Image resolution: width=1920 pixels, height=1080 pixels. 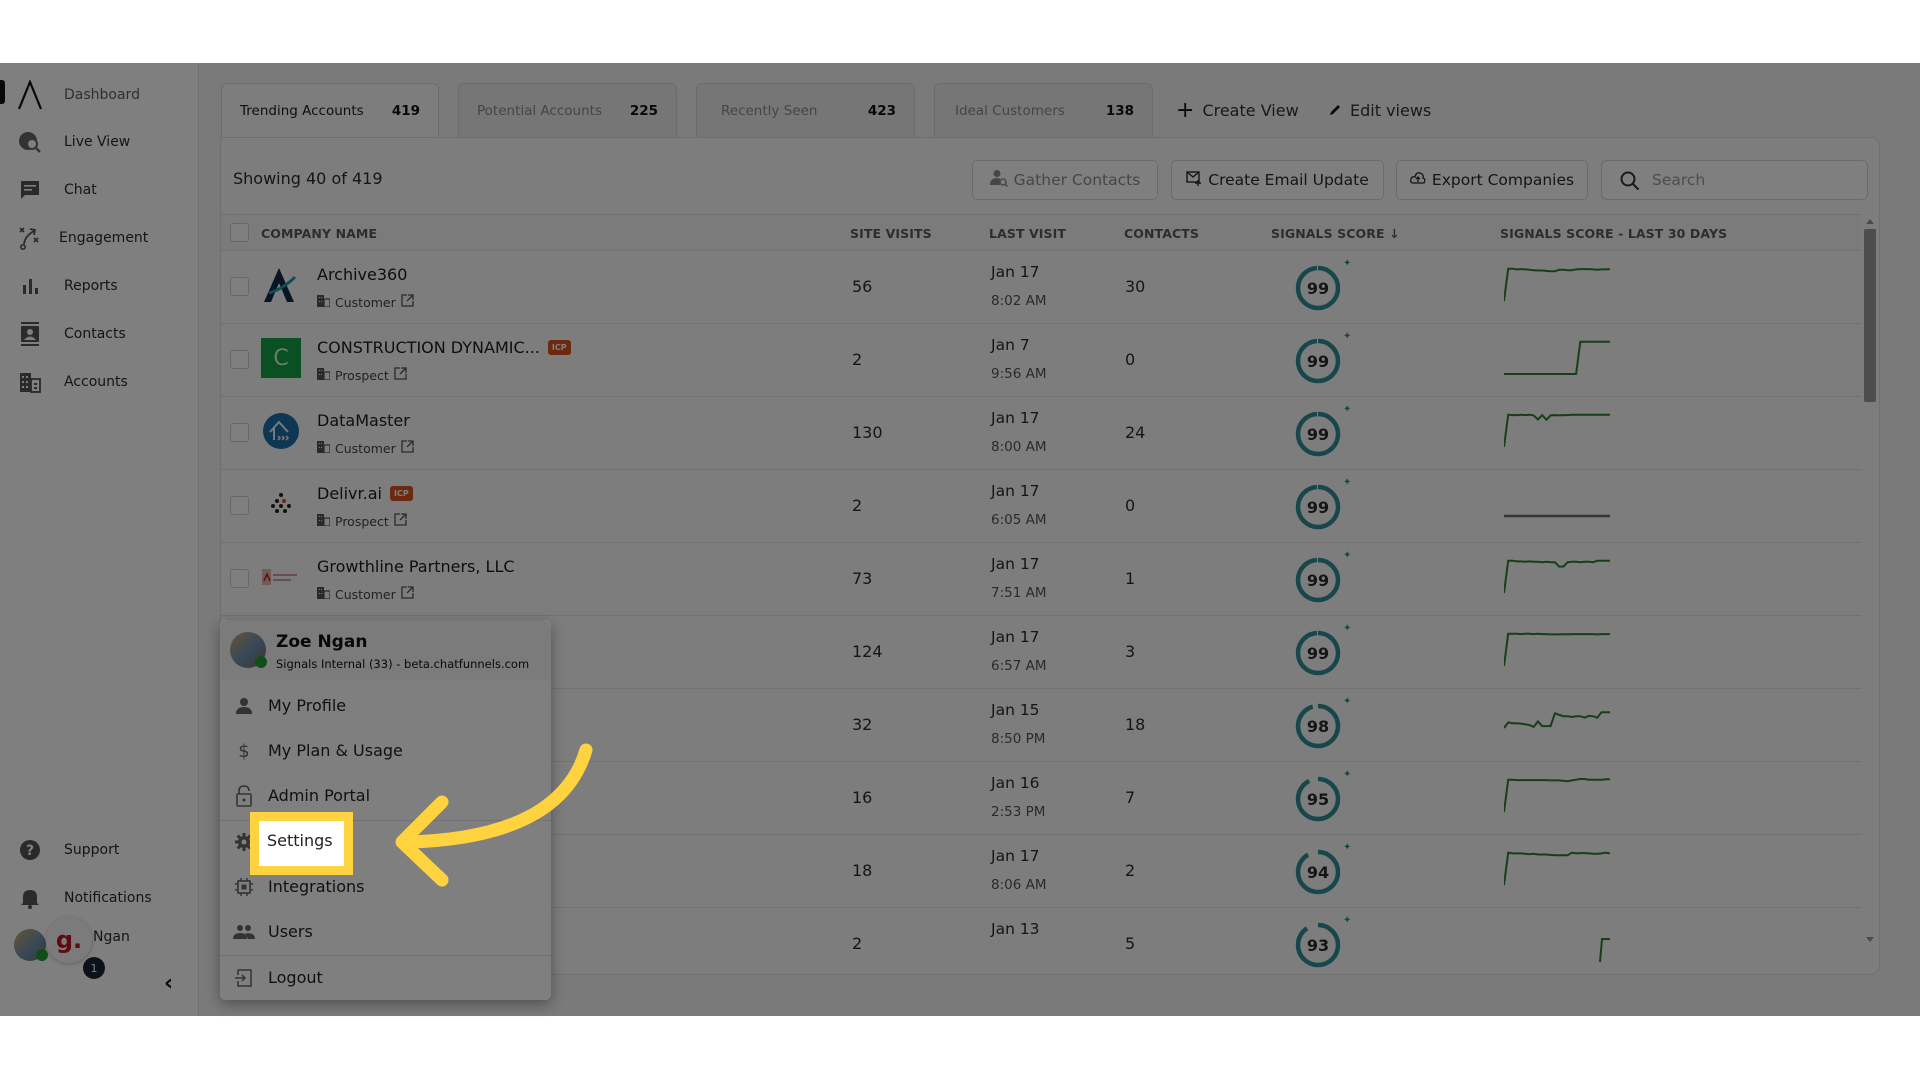 I want to click on settings-highlight-label: Settings, so click(x=300, y=840).